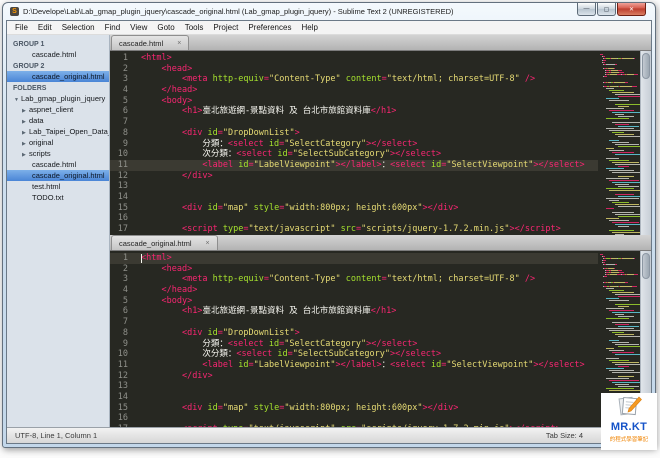 This screenshot has height=458, width=660. What do you see at coordinates (645, 143) in the screenshot?
I see `vertical-scrollbar` at bounding box center [645, 143].